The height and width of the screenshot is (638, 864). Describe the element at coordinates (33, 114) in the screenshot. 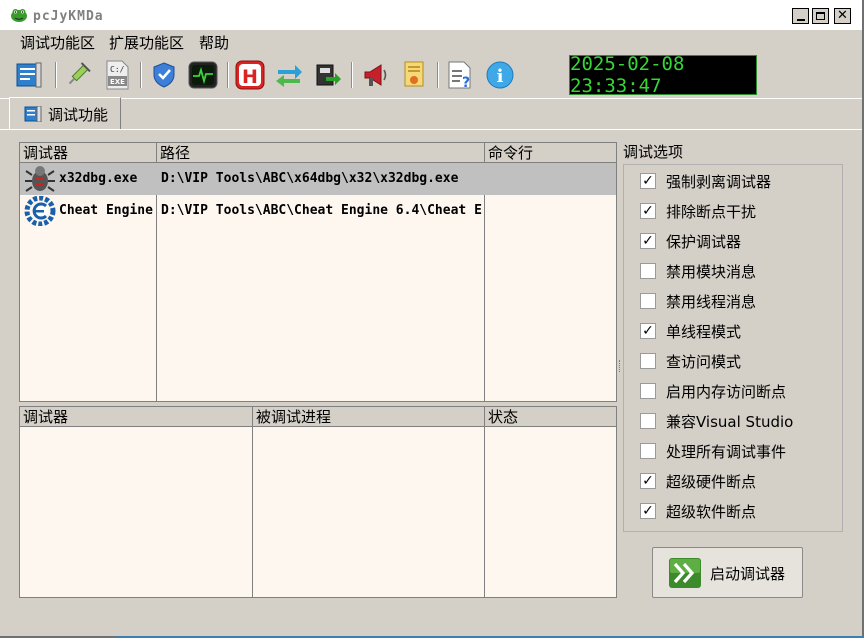

I see `tab-doc-icon` at that location.